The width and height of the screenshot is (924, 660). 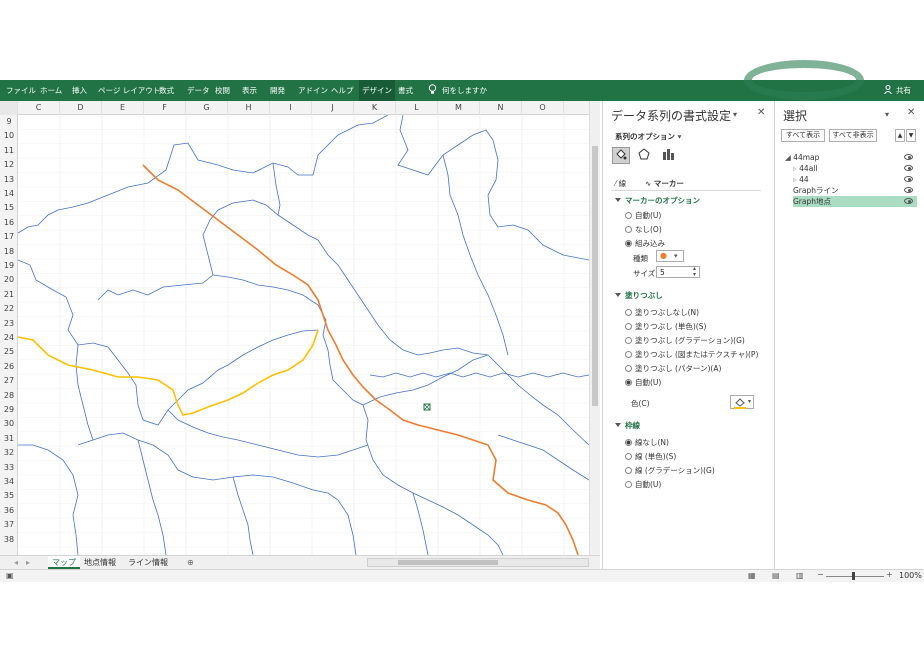 I want to click on row-header: 20, so click(x=9, y=280).